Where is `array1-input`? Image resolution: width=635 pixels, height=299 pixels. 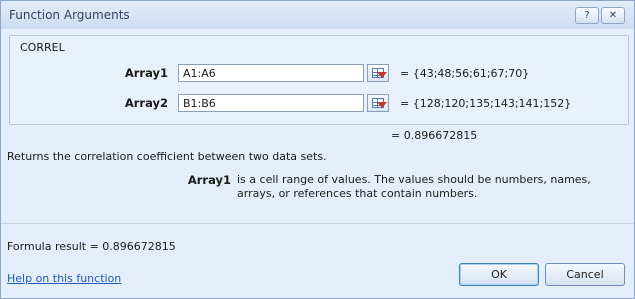 array1-input is located at coordinates (271, 73).